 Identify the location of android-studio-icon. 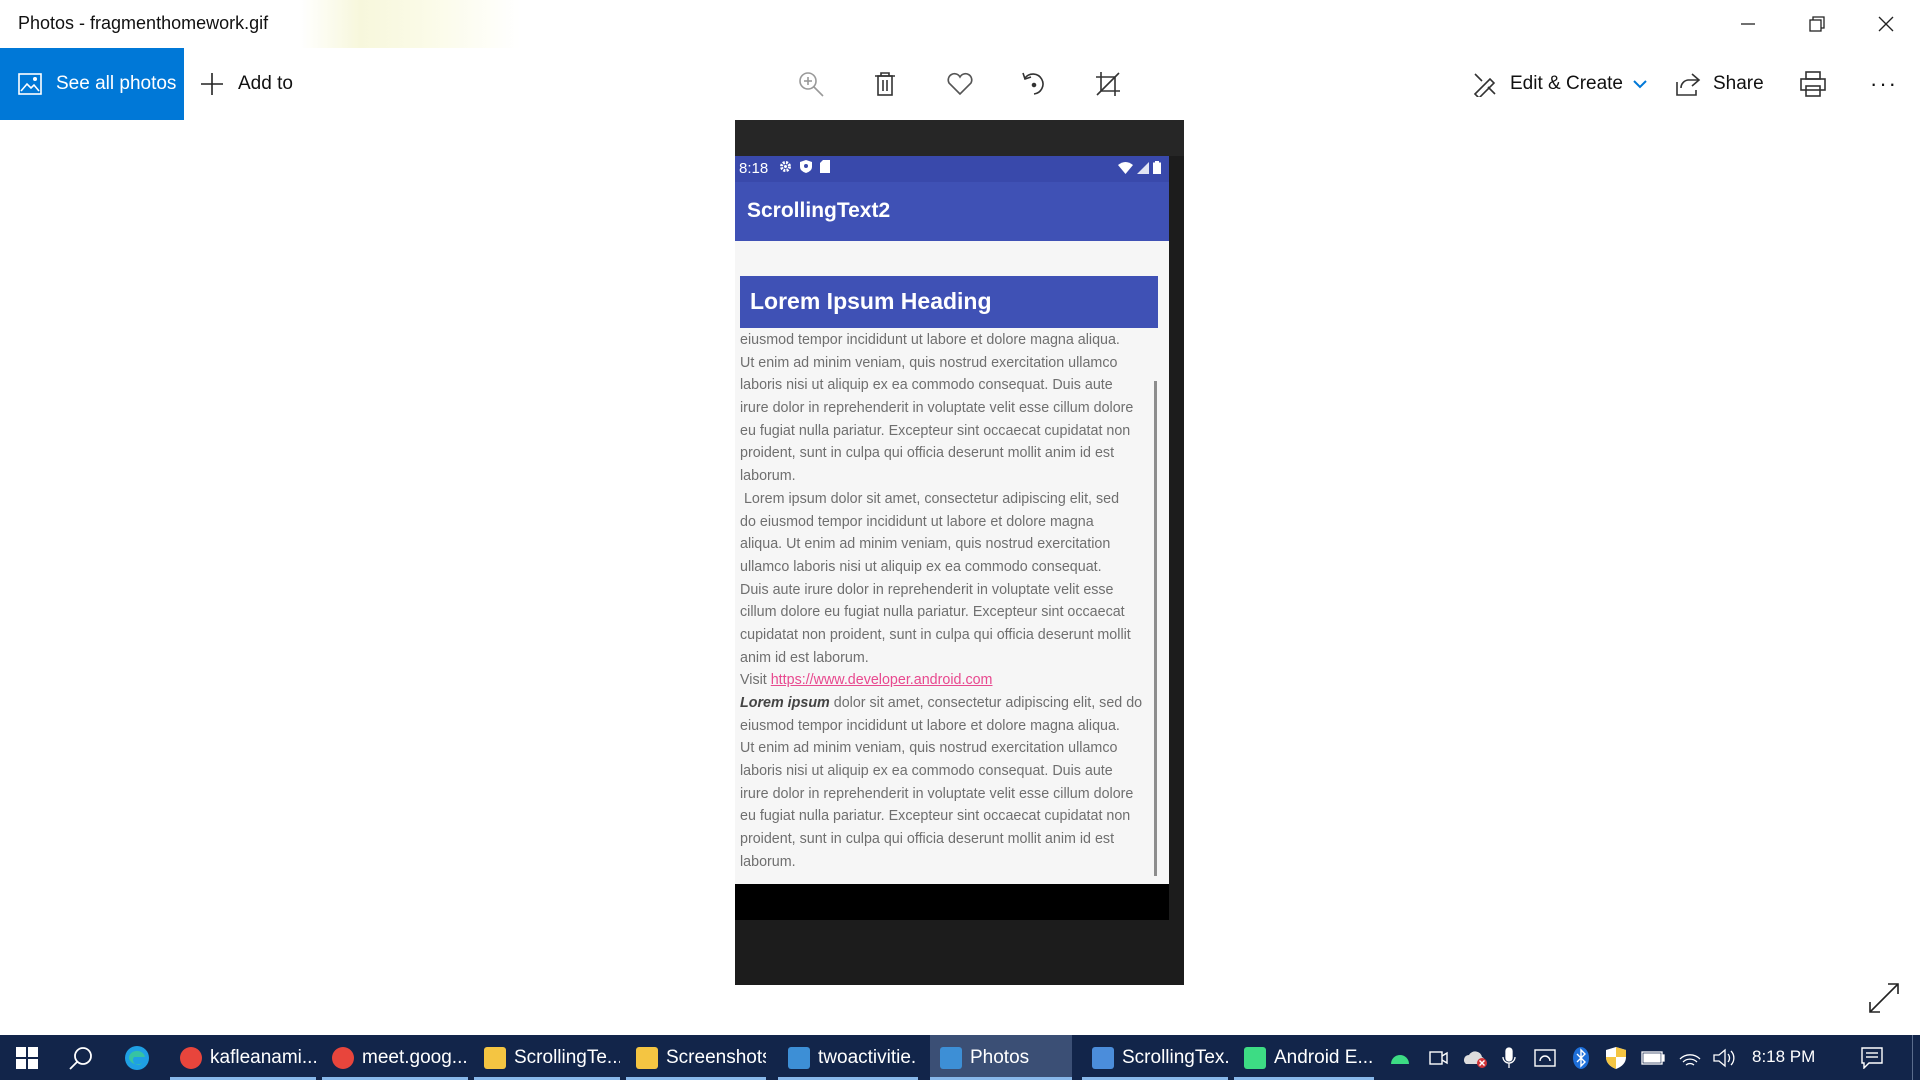
(1103, 1057).